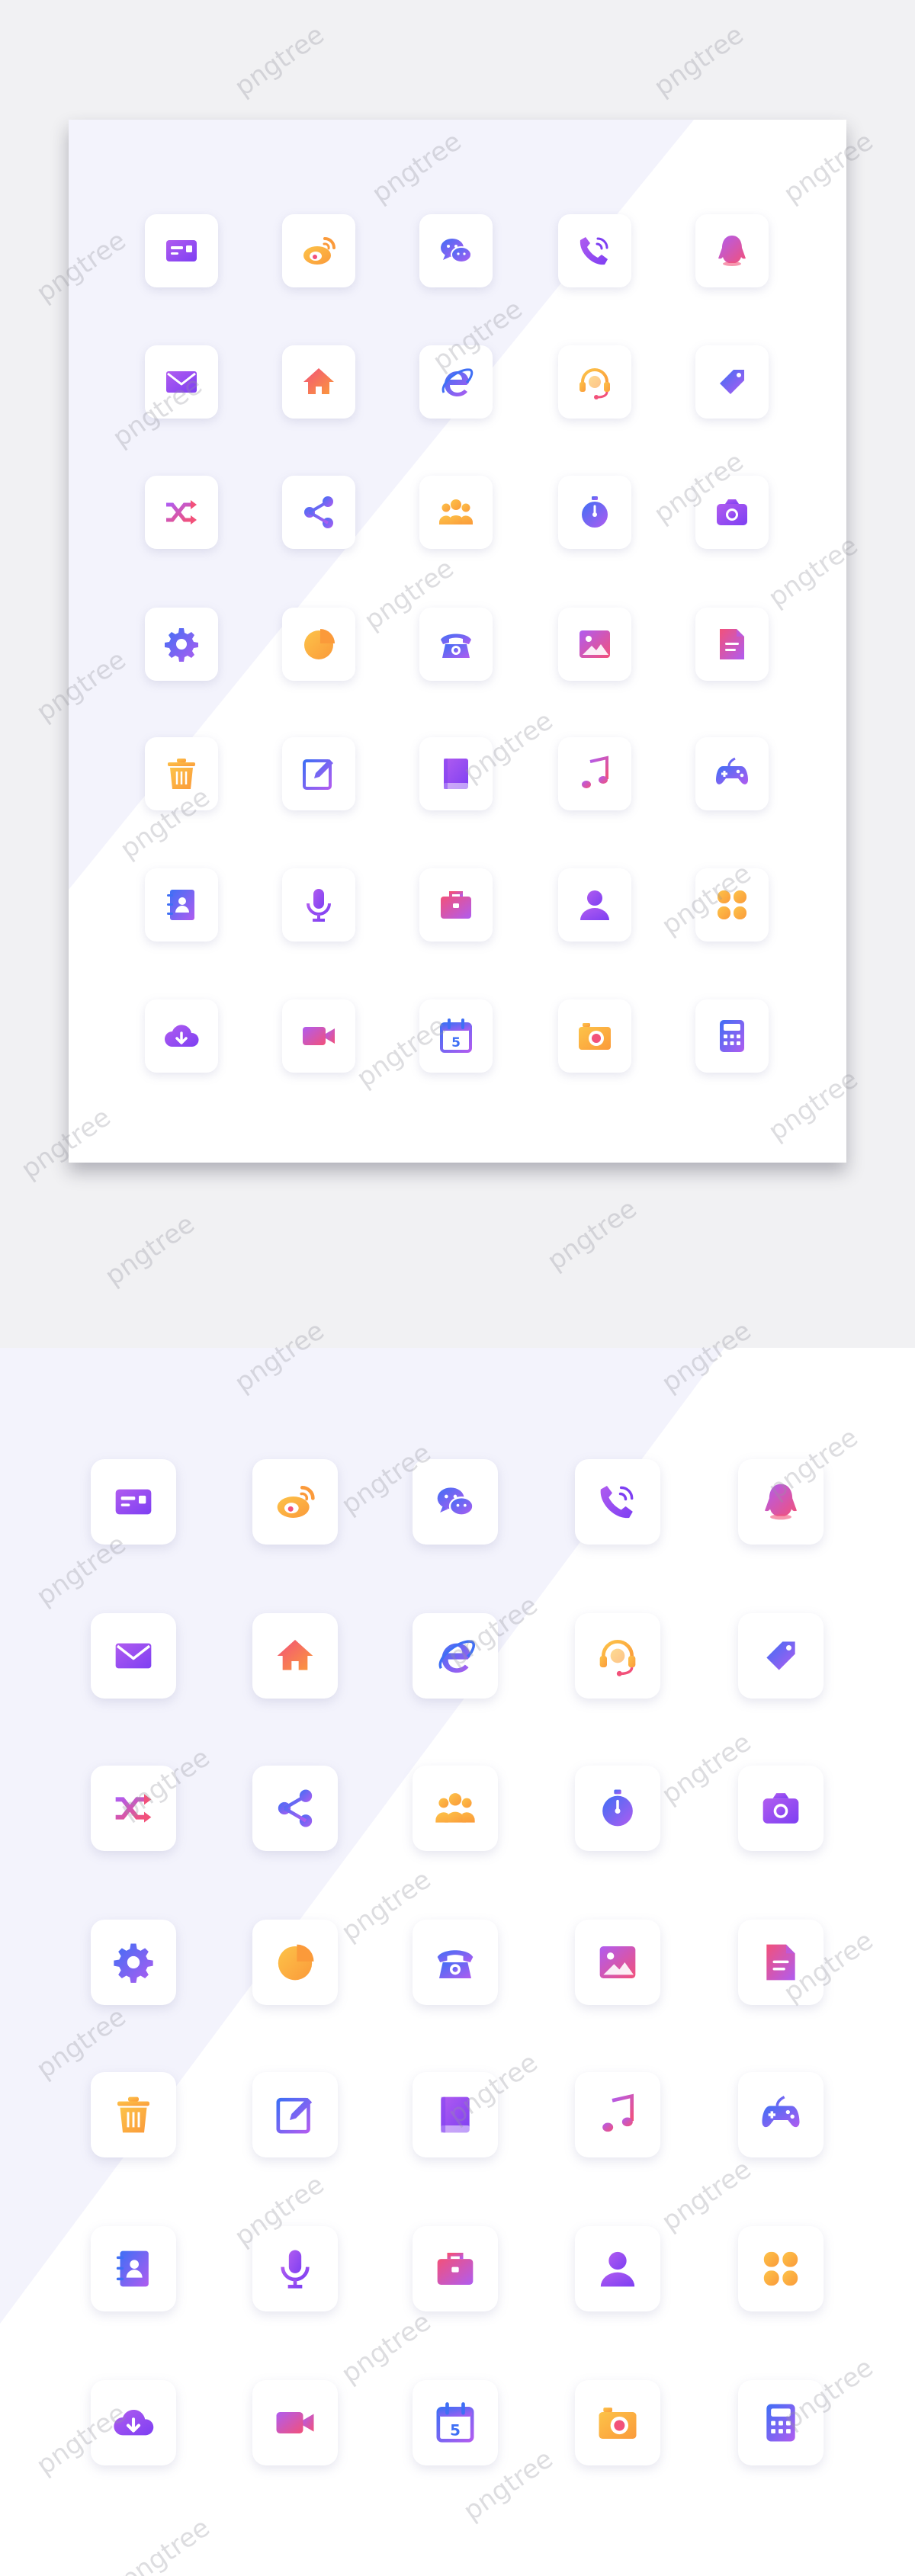 This screenshot has width=915, height=2576. Describe the element at coordinates (732, 770) in the screenshot. I see `gamepad-icon` at that location.